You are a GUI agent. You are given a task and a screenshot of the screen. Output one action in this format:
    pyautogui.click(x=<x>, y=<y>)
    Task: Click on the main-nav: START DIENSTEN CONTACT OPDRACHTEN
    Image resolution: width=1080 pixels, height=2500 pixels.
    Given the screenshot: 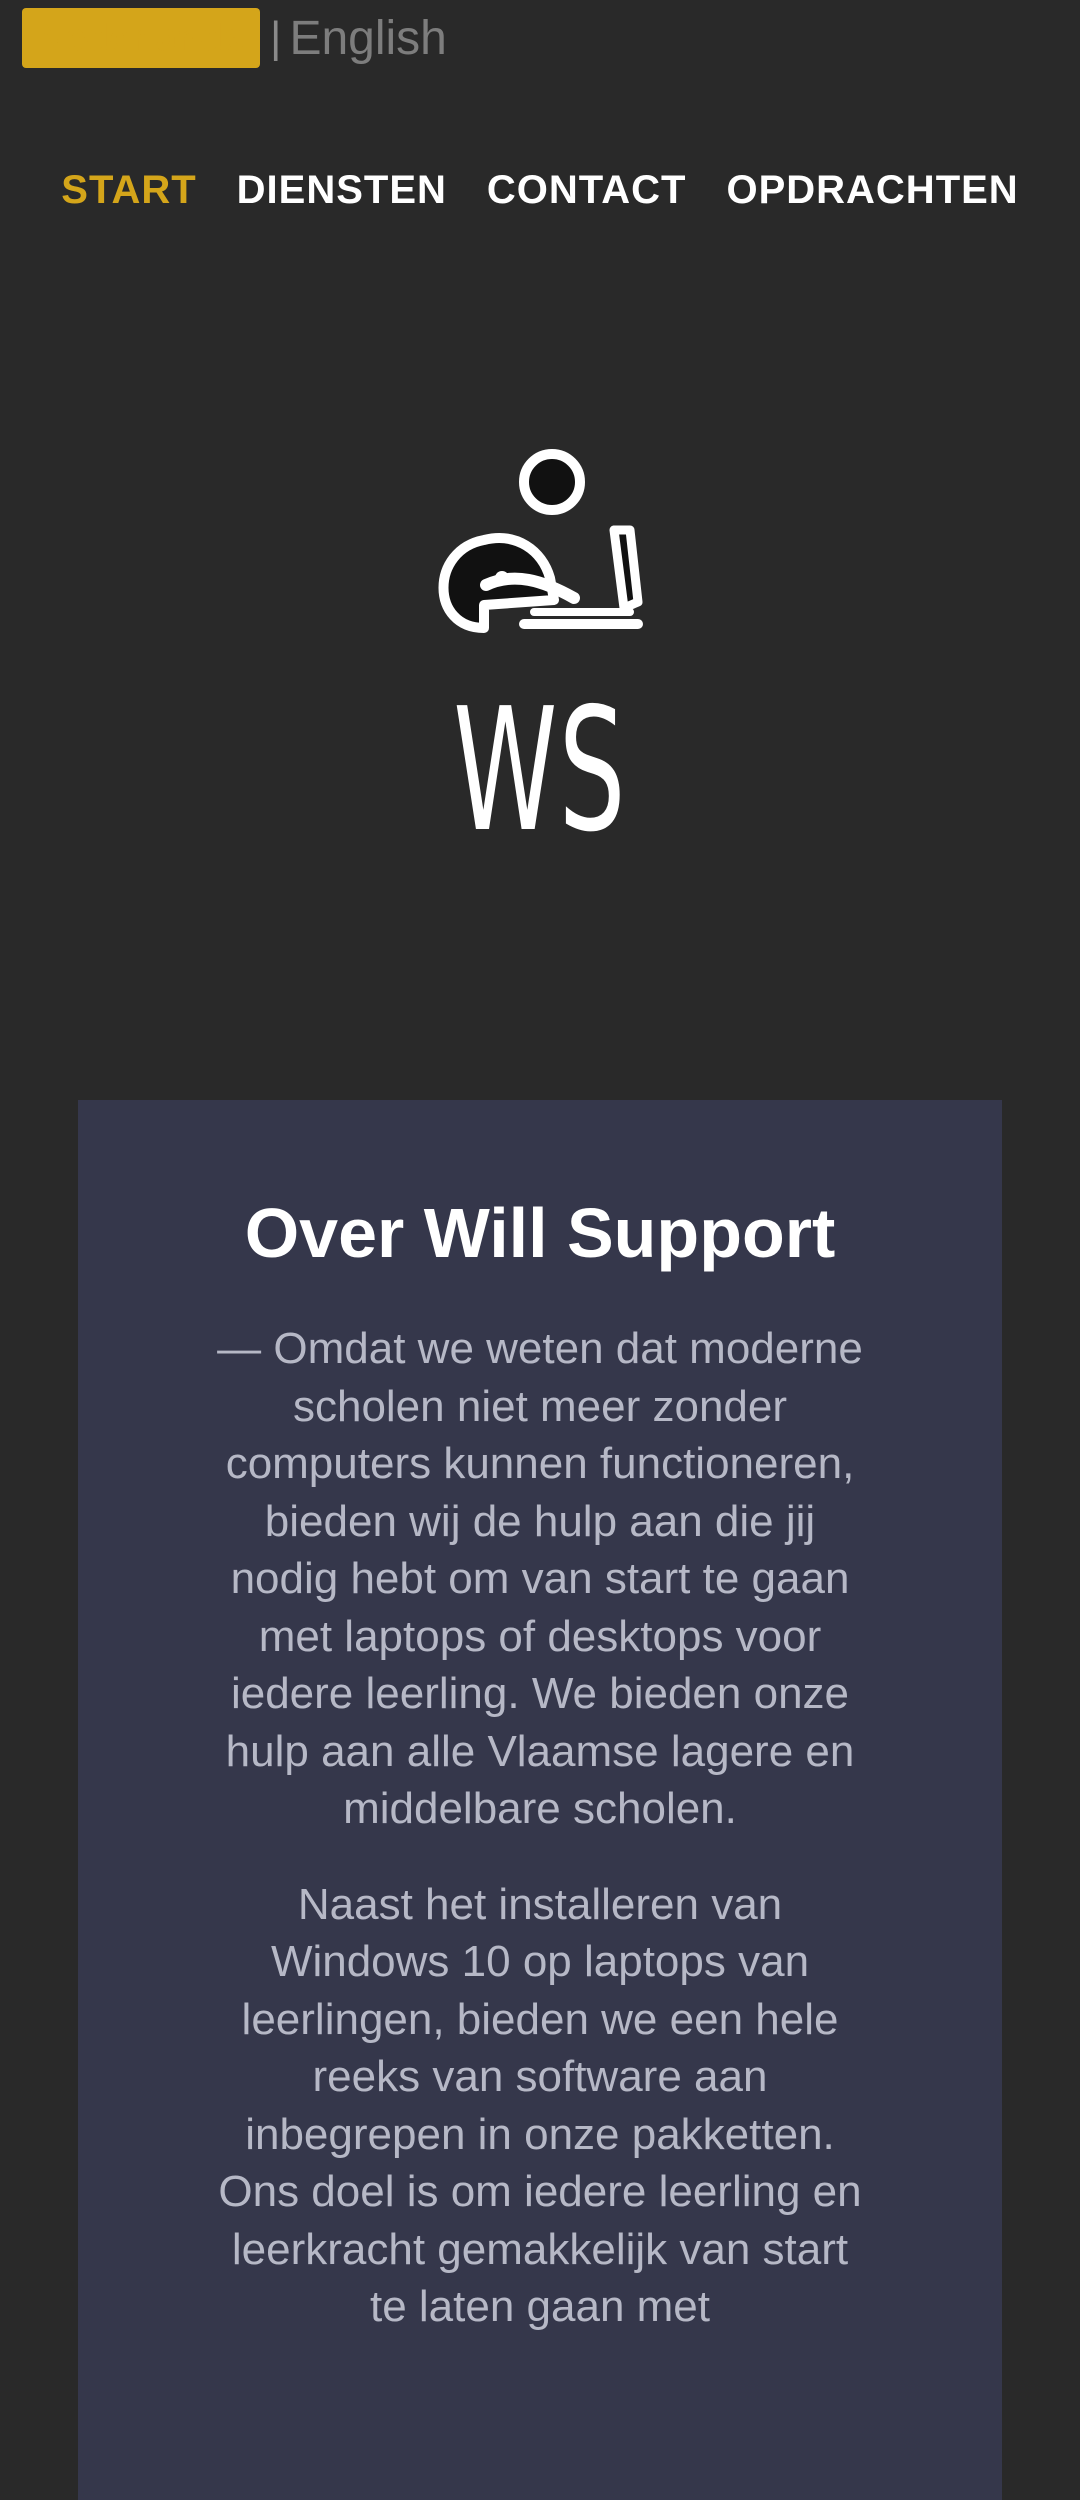 What is the action you would take?
    pyautogui.click(x=540, y=190)
    